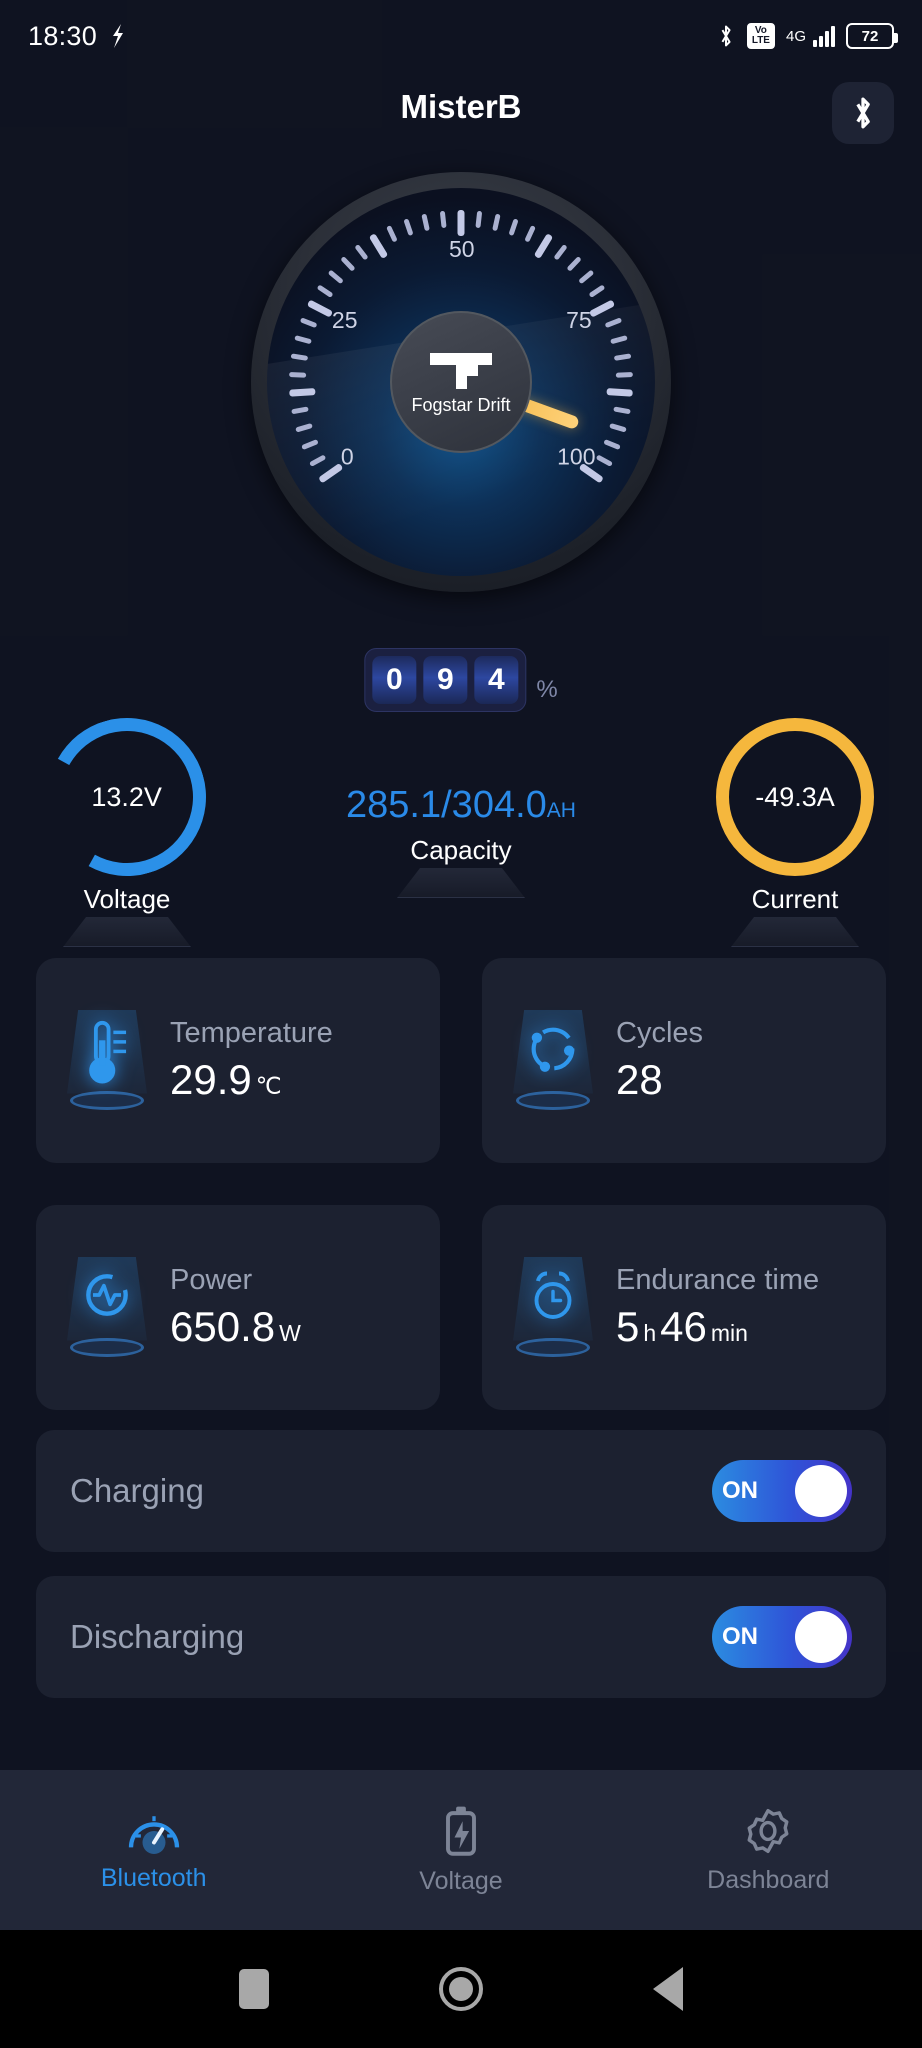  I want to click on toggle-section: Charging ON Discharging ON, so click(461, 1576).